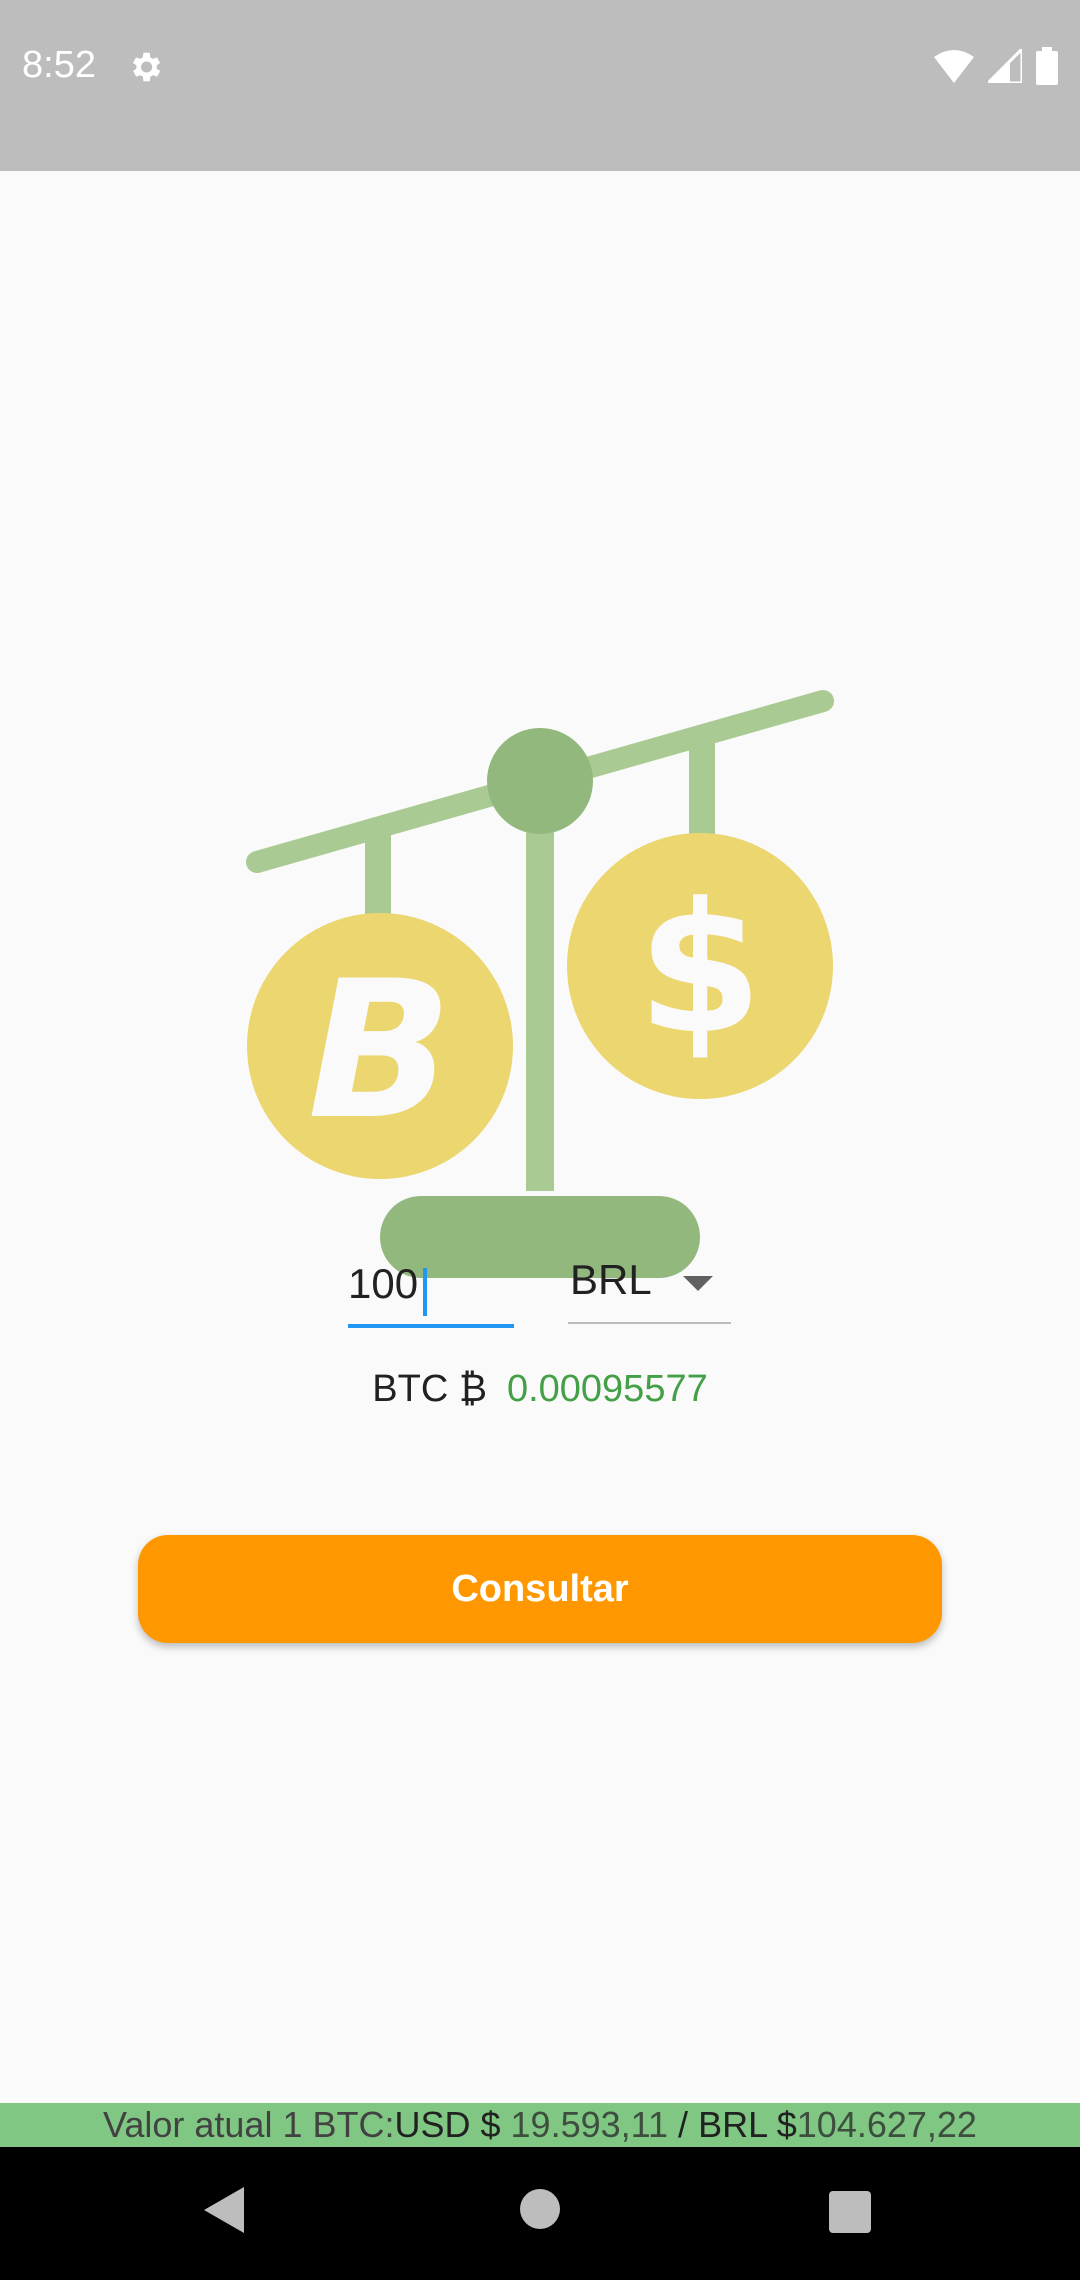  I want to click on home-icon, so click(540, 2209).